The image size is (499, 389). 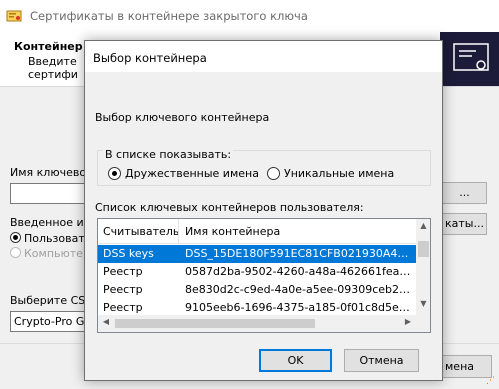 What do you see at coordinates (381, 360) in the screenshot?
I see `cancel-button: Отмена` at bounding box center [381, 360].